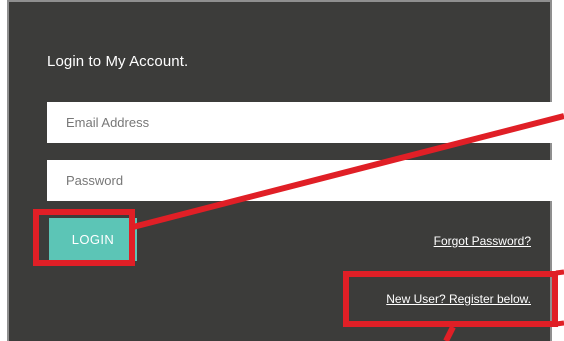 Image resolution: width=564 pixels, height=341 pixels. What do you see at coordinates (301, 180) in the screenshot?
I see `password-input` at bounding box center [301, 180].